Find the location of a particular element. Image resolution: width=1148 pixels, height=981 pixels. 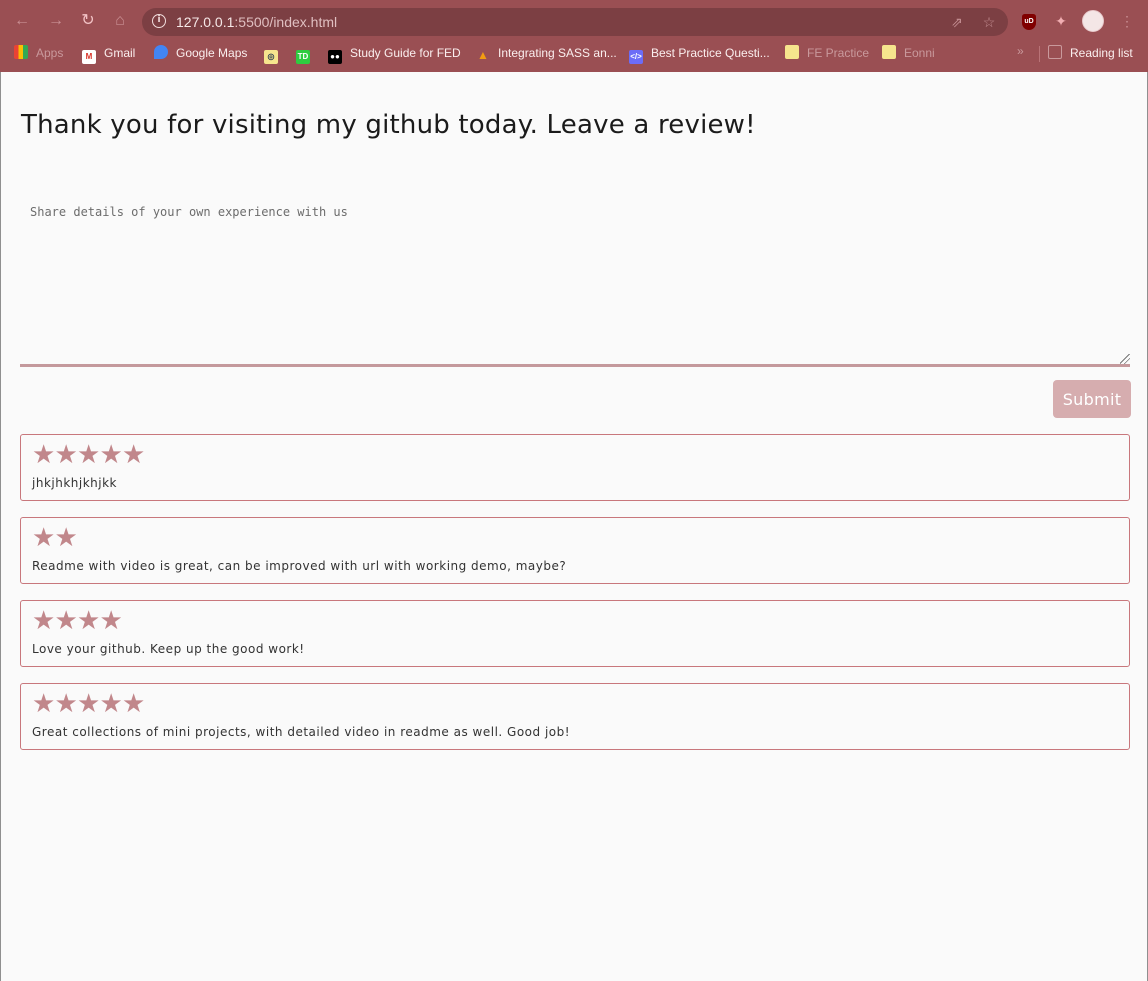

review-text: Love your github. Keep up the good work! is located at coordinates (168, 649).